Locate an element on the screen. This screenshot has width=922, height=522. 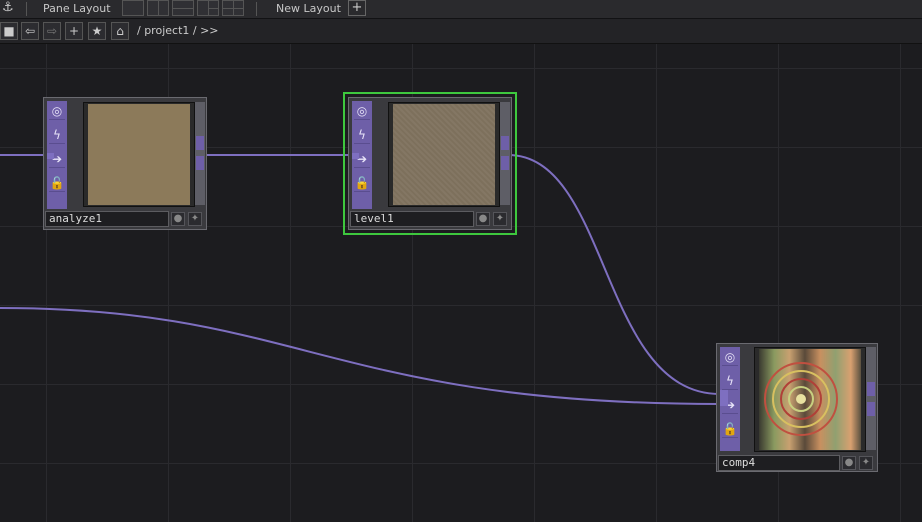
wire-level1-to-comp4 is located at coordinates (614, 274).